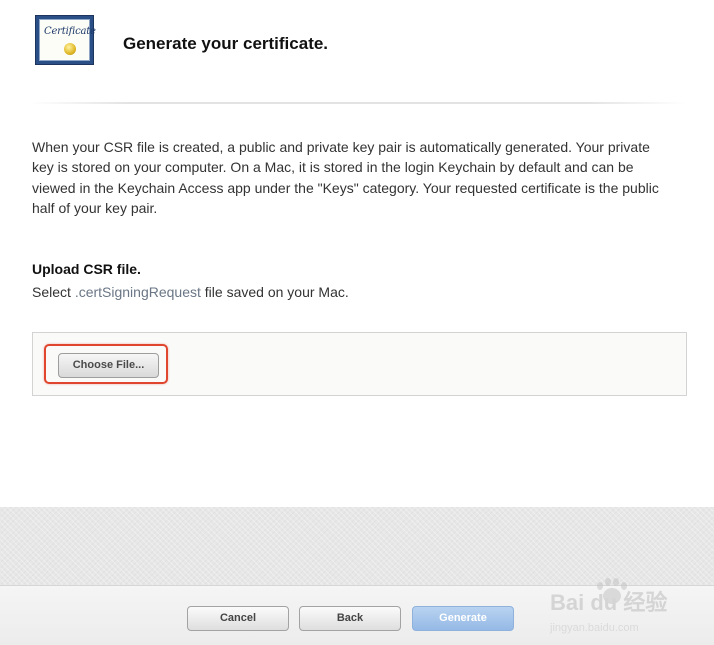  Describe the element at coordinates (357, 546) in the screenshot. I see `footer-texture` at that location.